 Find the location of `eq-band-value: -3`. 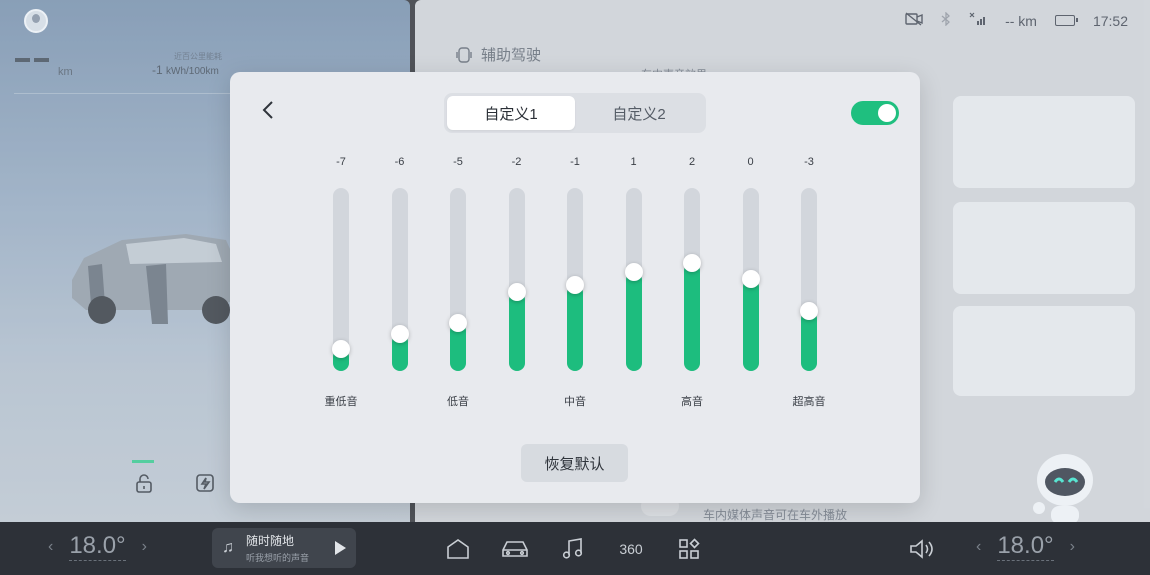

eq-band-value: -3 is located at coordinates (809, 162).